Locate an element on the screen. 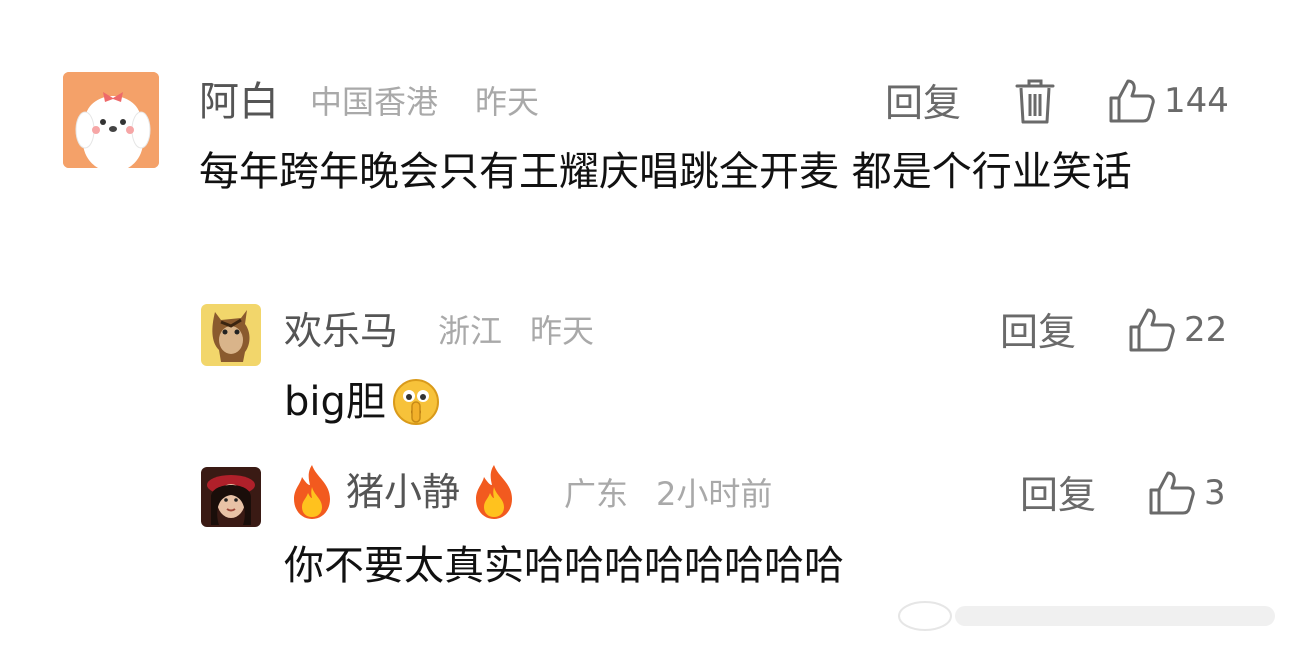 The image size is (1290, 648). username: 阿白 is located at coordinates (239, 102).